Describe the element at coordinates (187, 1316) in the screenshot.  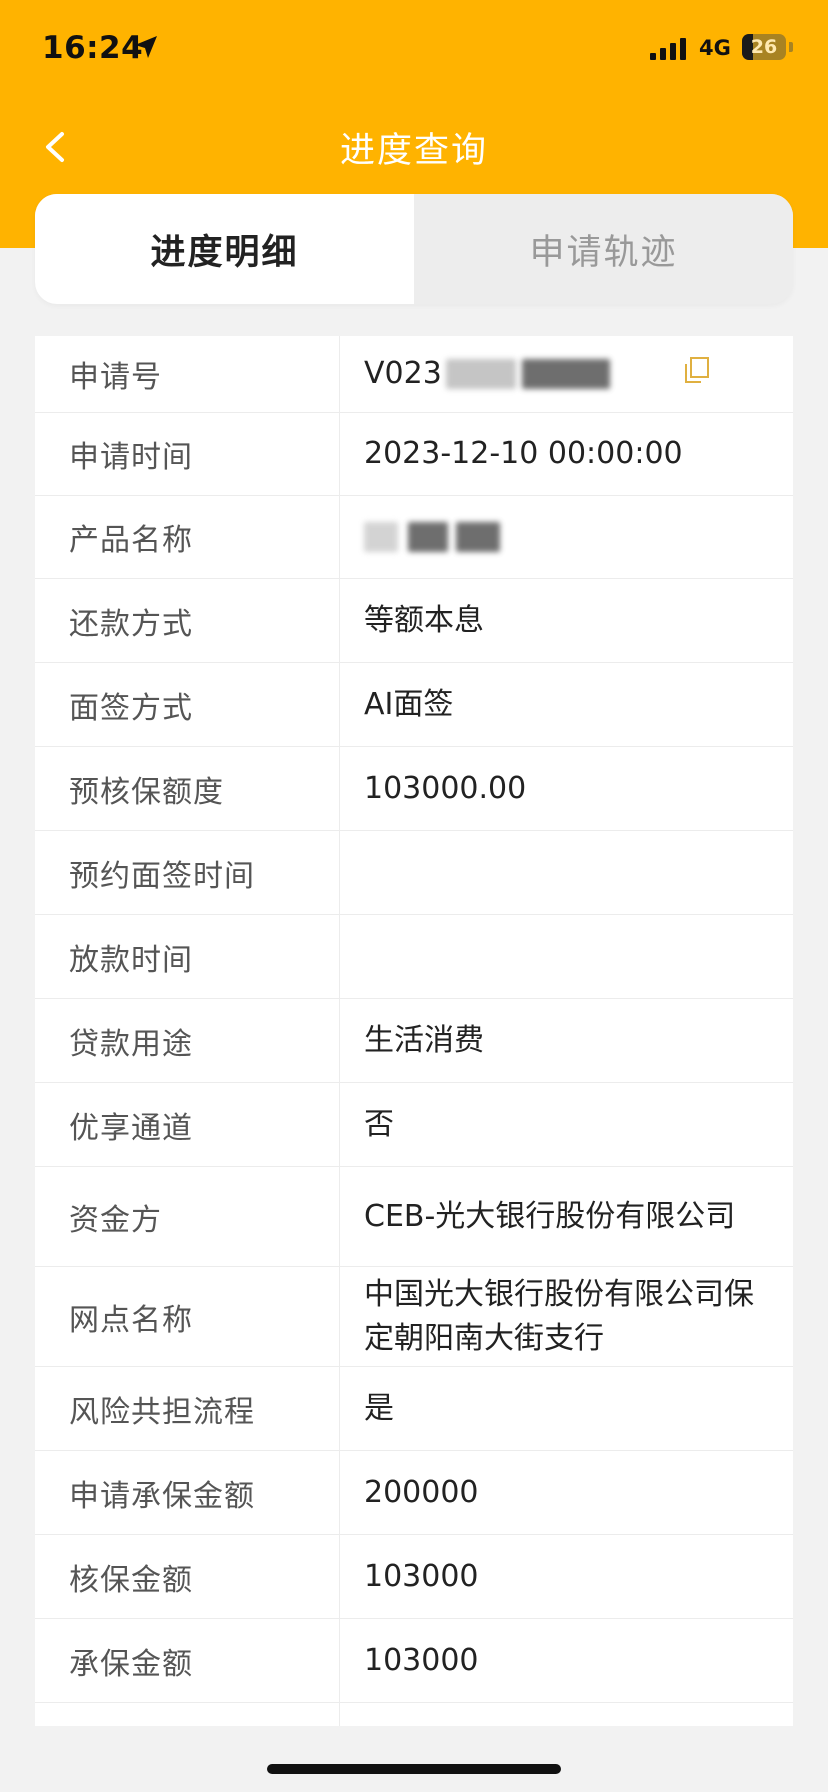
I see `row-label: 网点名称` at that location.